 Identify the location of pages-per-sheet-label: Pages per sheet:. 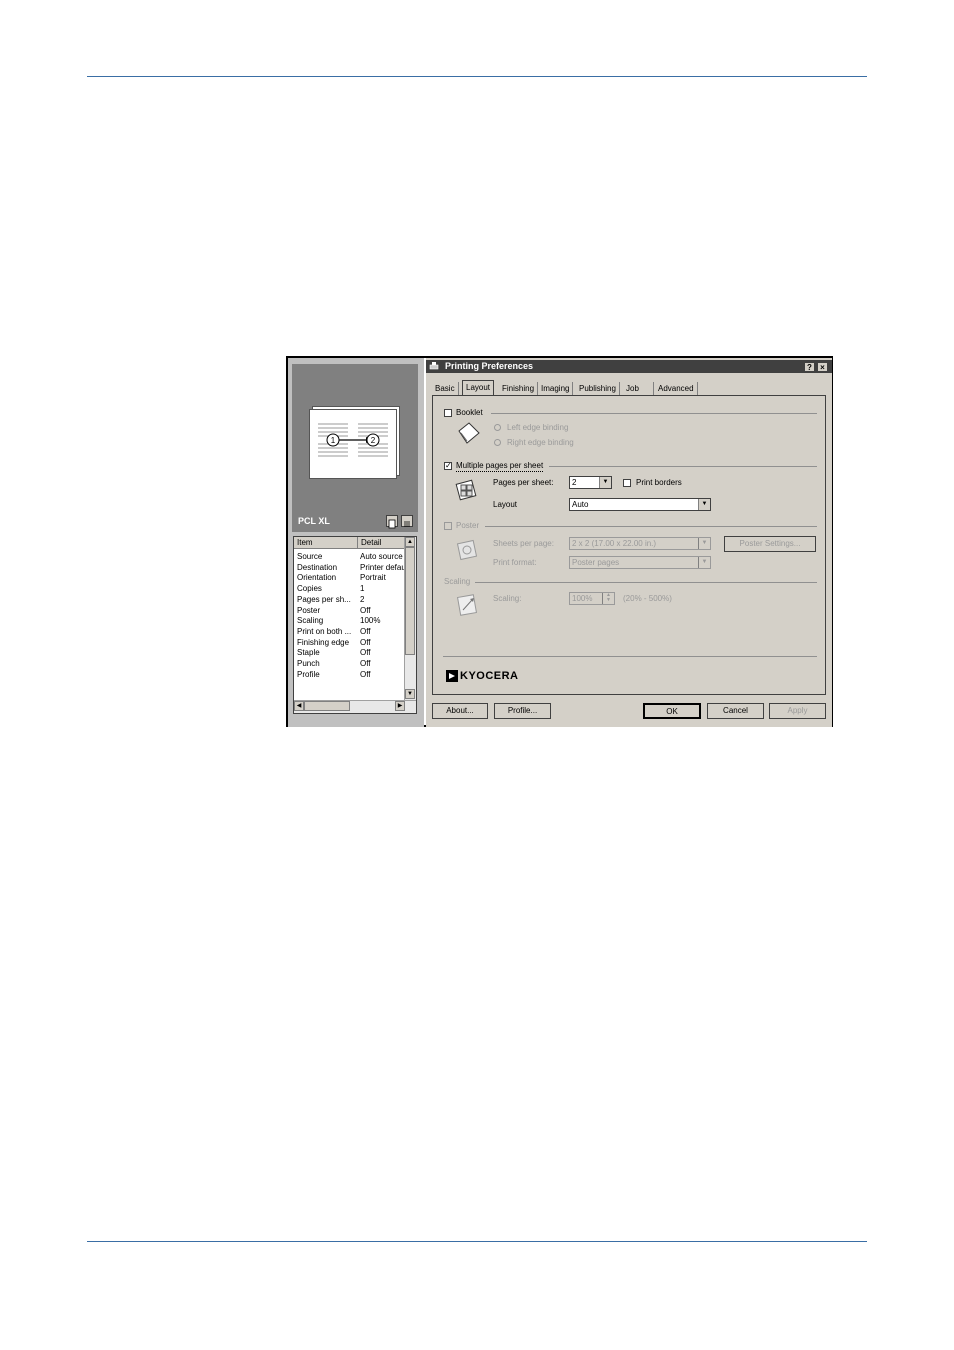
(523, 482).